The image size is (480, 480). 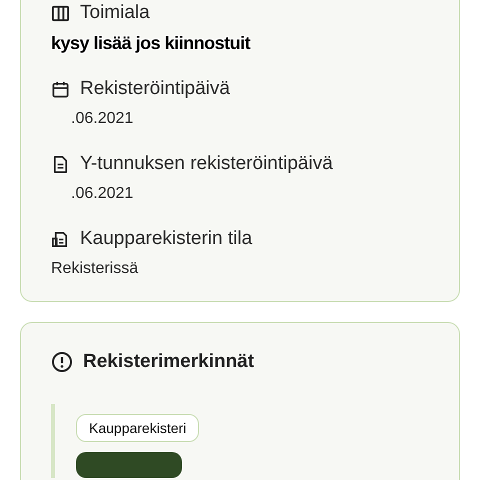 What do you see at coordinates (60, 13) in the screenshot?
I see `table-icon` at bounding box center [60, 13].